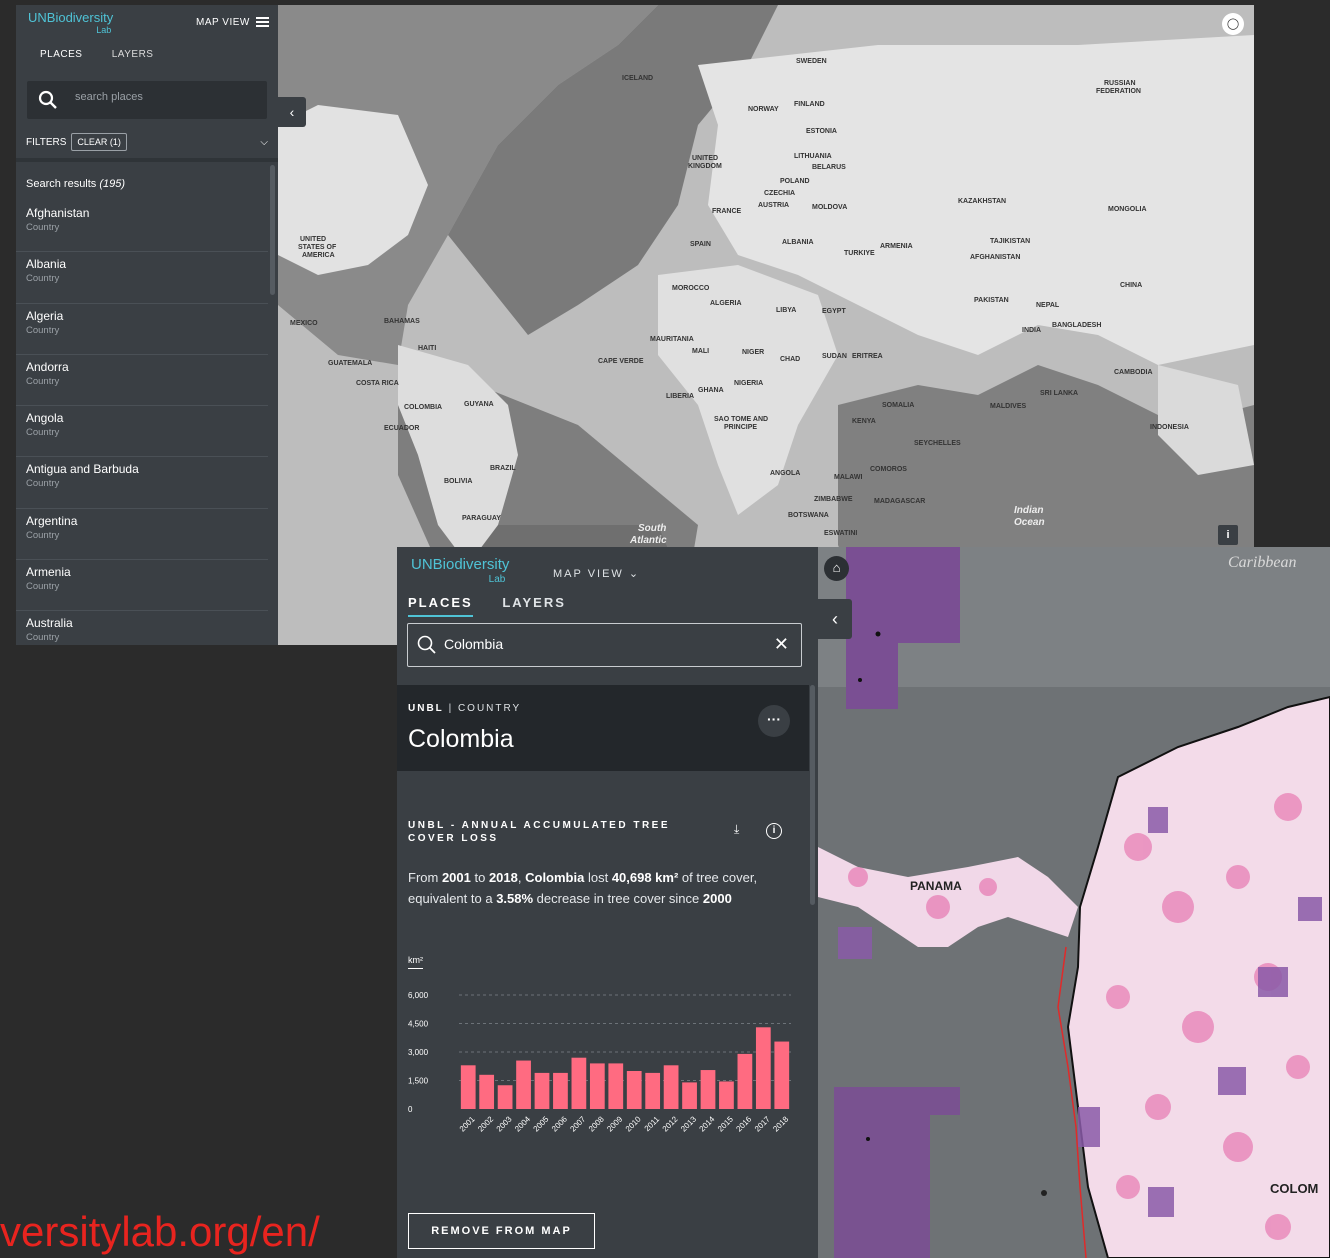 The image size is (1330, 1258). What do you see at coordinates (899, 501) in the screenshot?
I see `svg-text: MADAGASCAR` at bounding box center [899, 501].